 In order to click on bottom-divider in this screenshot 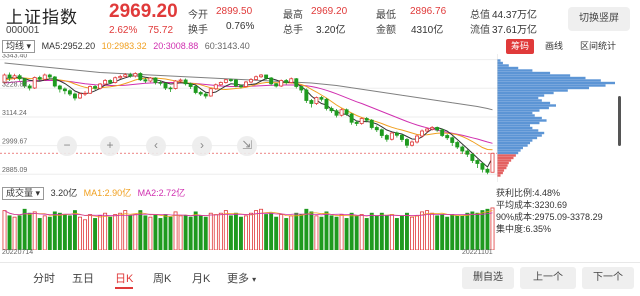, I will do `click(320, 262)`.